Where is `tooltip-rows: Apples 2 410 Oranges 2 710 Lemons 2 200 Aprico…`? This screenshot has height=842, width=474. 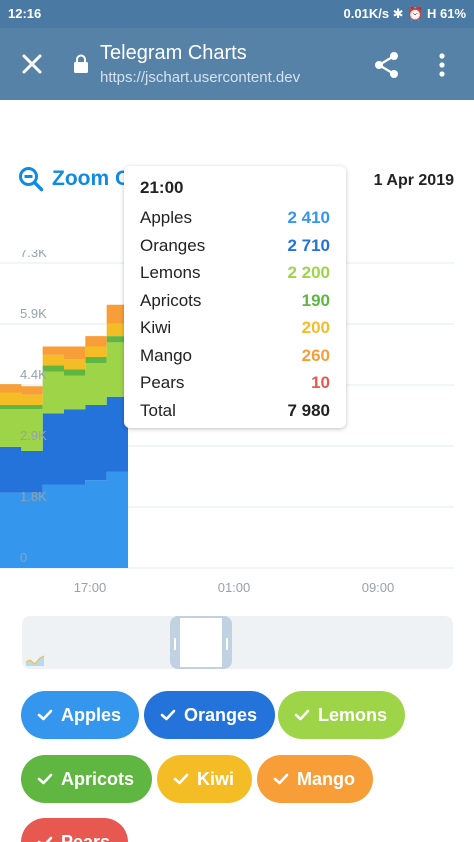
tooltip-rows: Apples 2 410 Oranges 2 710 Lemons 2 200 Aprico… is located at coordinates (235, 314).